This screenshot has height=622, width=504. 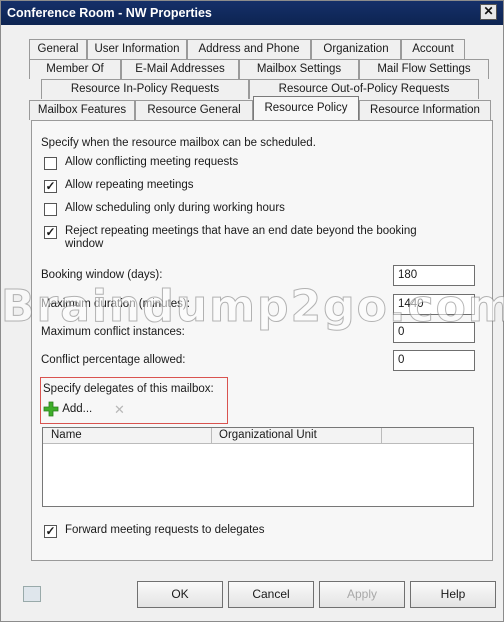 I want to click on title-bar: Conference Room - NW Properties ✕, so click(x=252, y=13).